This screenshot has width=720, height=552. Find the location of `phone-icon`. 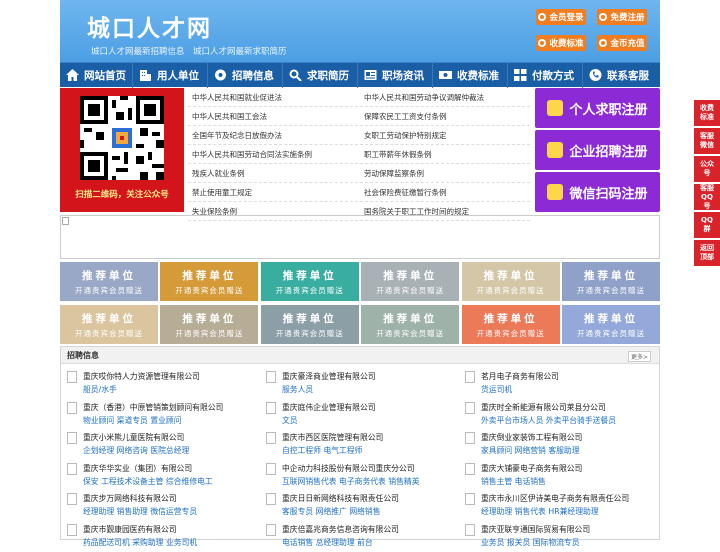

phone-icon is located at coordinates (595, 75).